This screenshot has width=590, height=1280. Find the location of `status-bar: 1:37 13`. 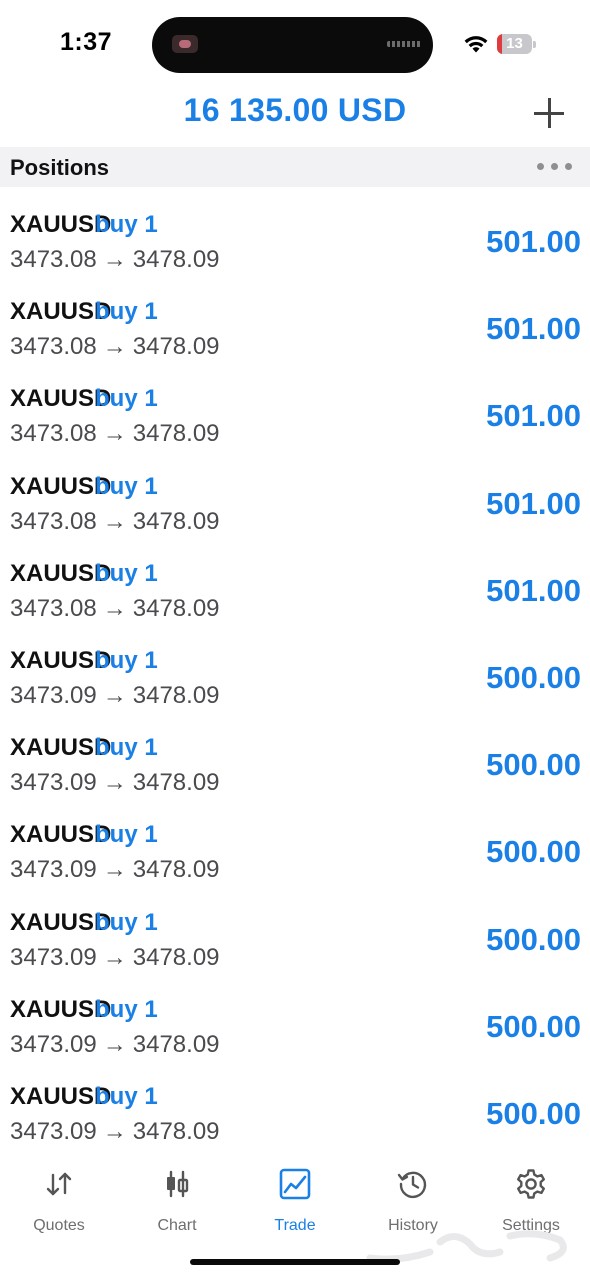

status-bar: 1:37 13 is located at coordinates (295, 45).